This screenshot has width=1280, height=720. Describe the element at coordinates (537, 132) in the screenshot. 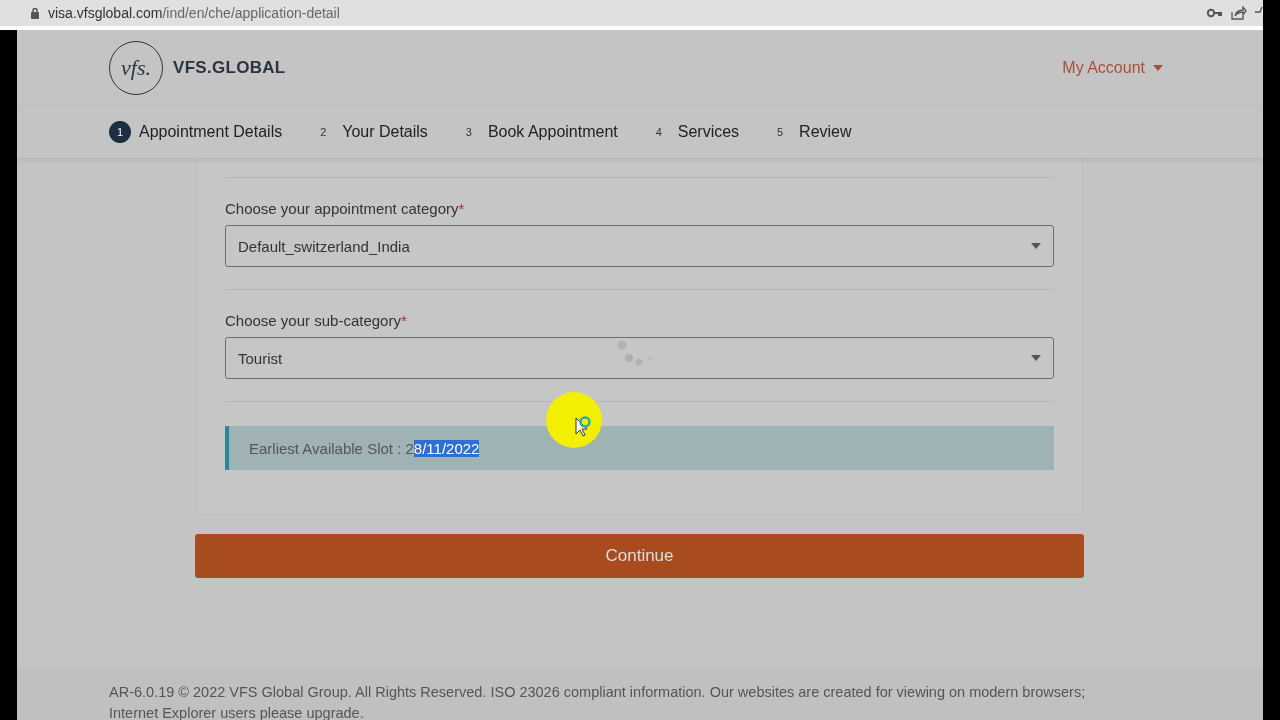

I see `step-tab: 3 Book Appointment` at that location.